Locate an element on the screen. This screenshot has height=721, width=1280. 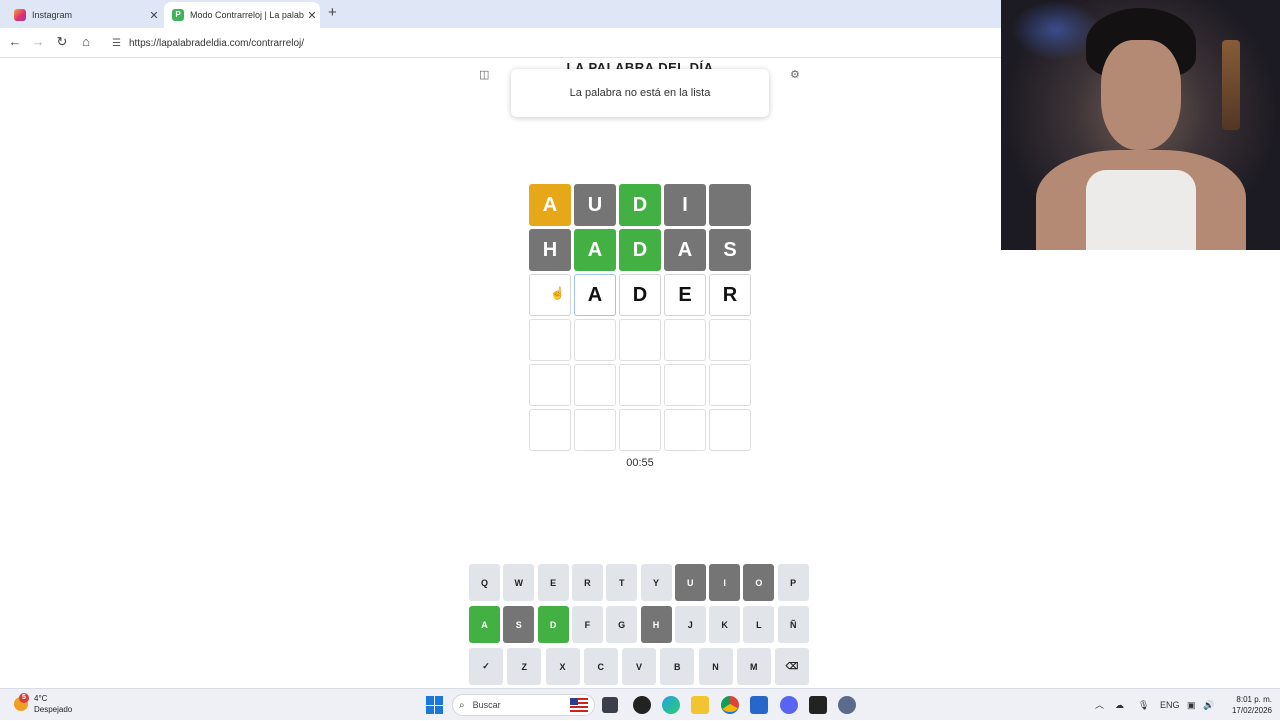
site-favicon-icon: P is located at coordinates (178, 15).